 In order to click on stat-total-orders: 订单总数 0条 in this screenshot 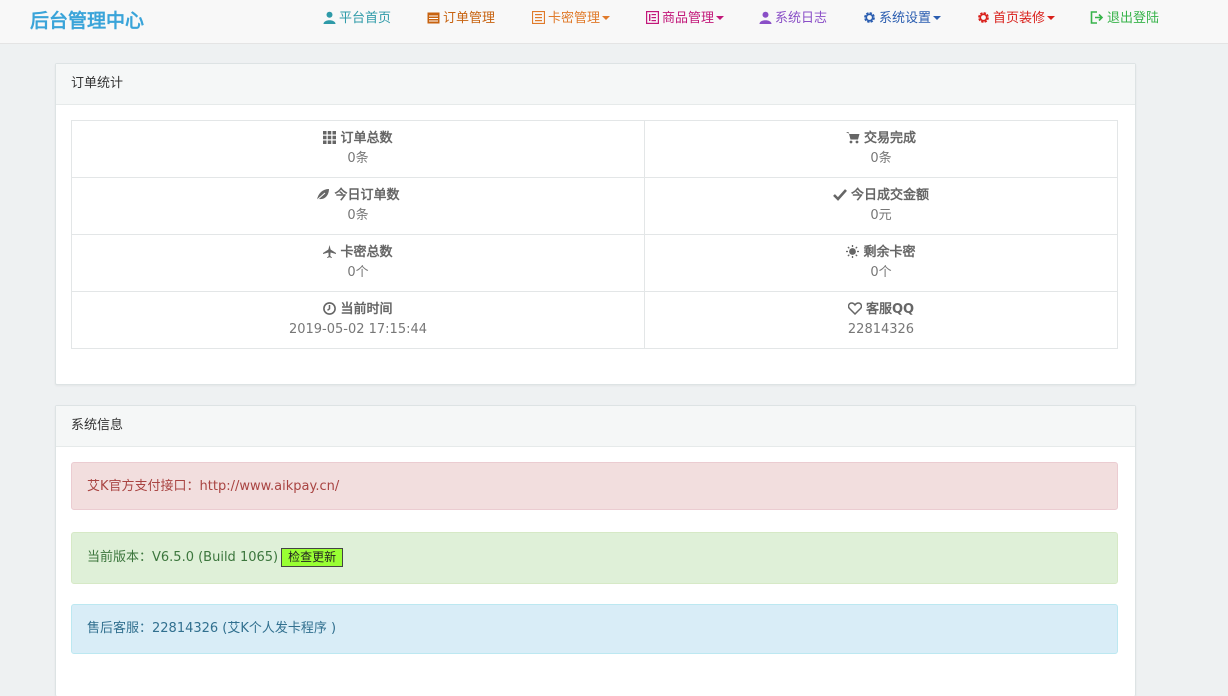, I will do `click(358, 149)`.